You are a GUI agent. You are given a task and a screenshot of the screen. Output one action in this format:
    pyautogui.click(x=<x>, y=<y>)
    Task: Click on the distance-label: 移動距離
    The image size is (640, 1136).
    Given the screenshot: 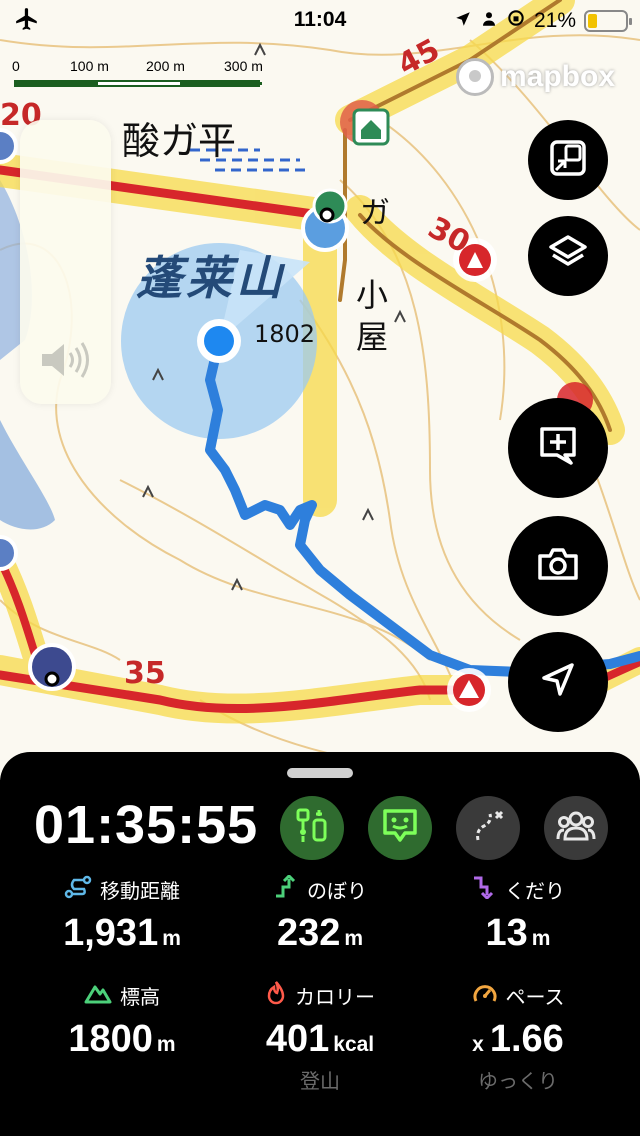 What is the action you would take?
    pyautogui.click(x=140, y=890)
    